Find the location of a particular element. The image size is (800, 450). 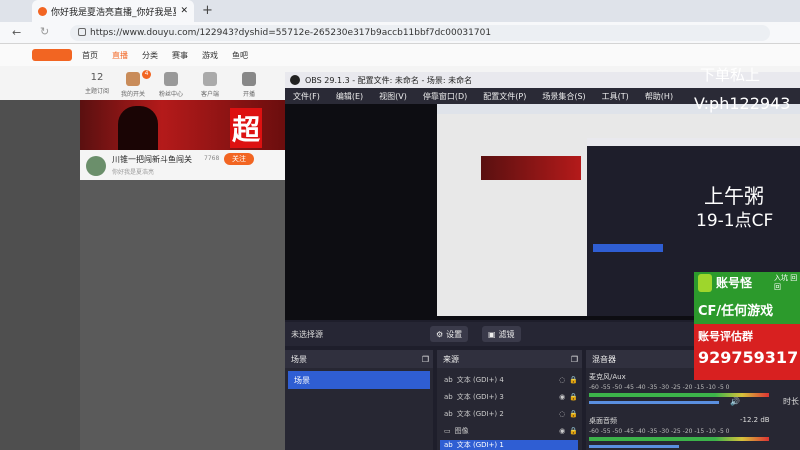

ad-panel-red: 账号评估群 929759317 is located at coordinates (747, 352).